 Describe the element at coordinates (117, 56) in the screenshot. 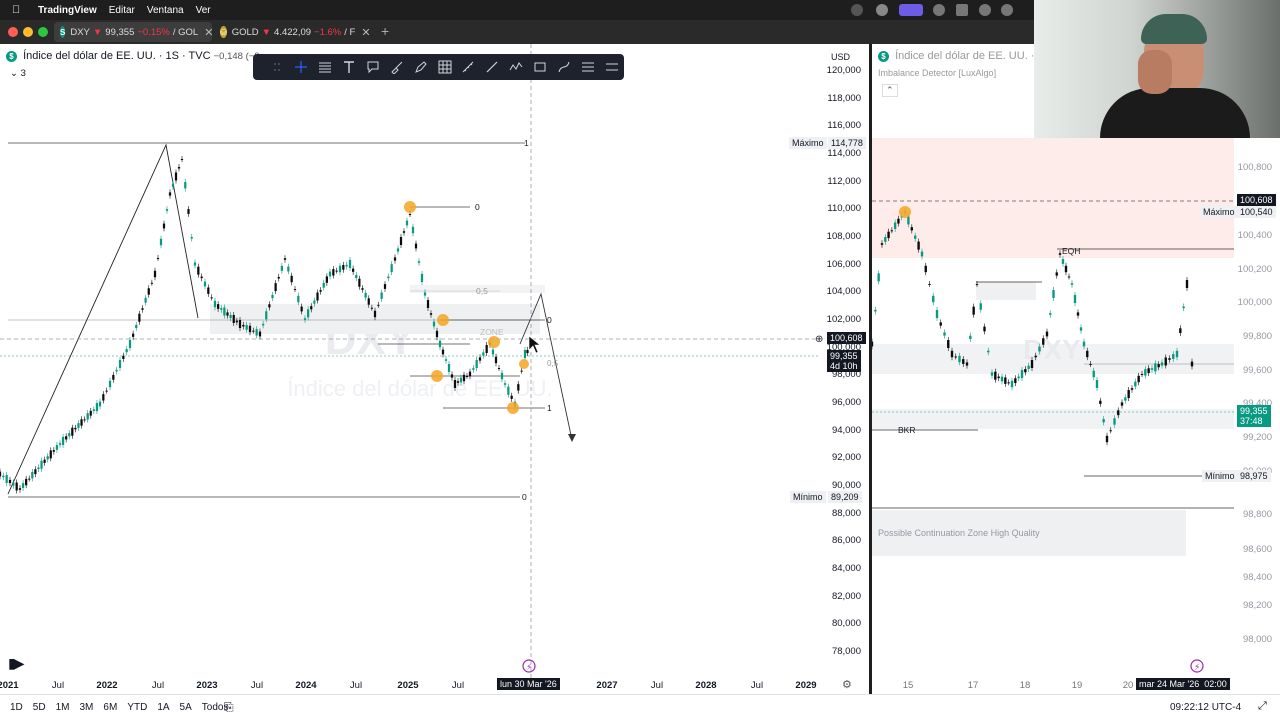

I see `legend-title: Índice del dólar de EE. UU. · 1S · TVC` at that location.